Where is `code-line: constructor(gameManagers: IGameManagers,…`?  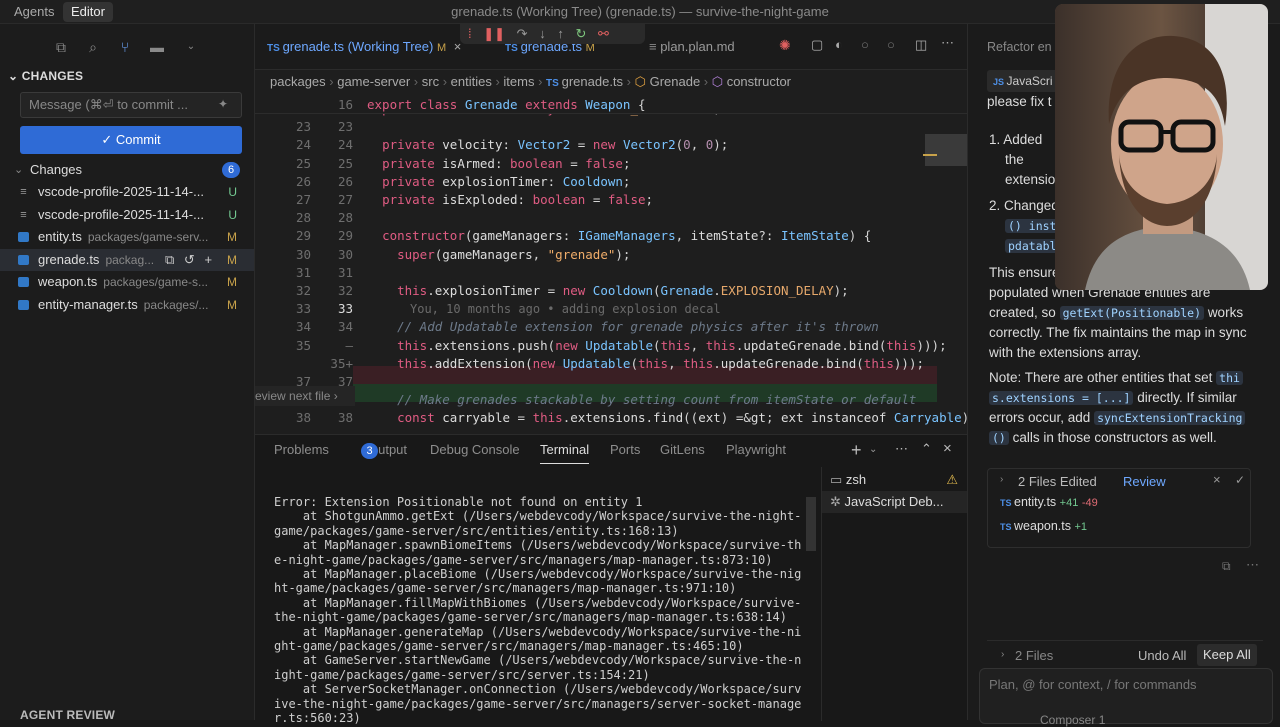
code-line: constructor(gameManagers: IGameManagers,… is located at coordinates (619, 236).